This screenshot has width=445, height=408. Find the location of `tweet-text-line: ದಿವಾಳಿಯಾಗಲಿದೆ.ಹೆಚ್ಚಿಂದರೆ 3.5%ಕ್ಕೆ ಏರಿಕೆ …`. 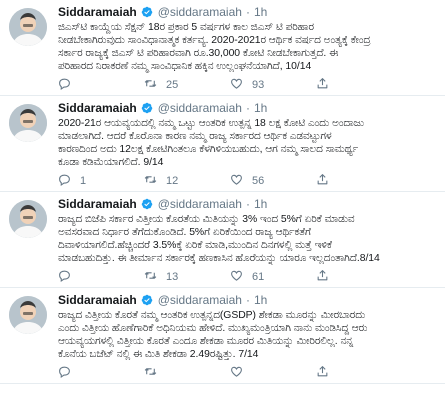

tweet-text-line: ದಿವಾಳಿಯಾಗಲಿದೆ.ಹೆಚ್ಚಿಂದರೆ 3.5%ಕ್ಕೆ ಏರಿಕೆ … is located at coordinates (195, 245).